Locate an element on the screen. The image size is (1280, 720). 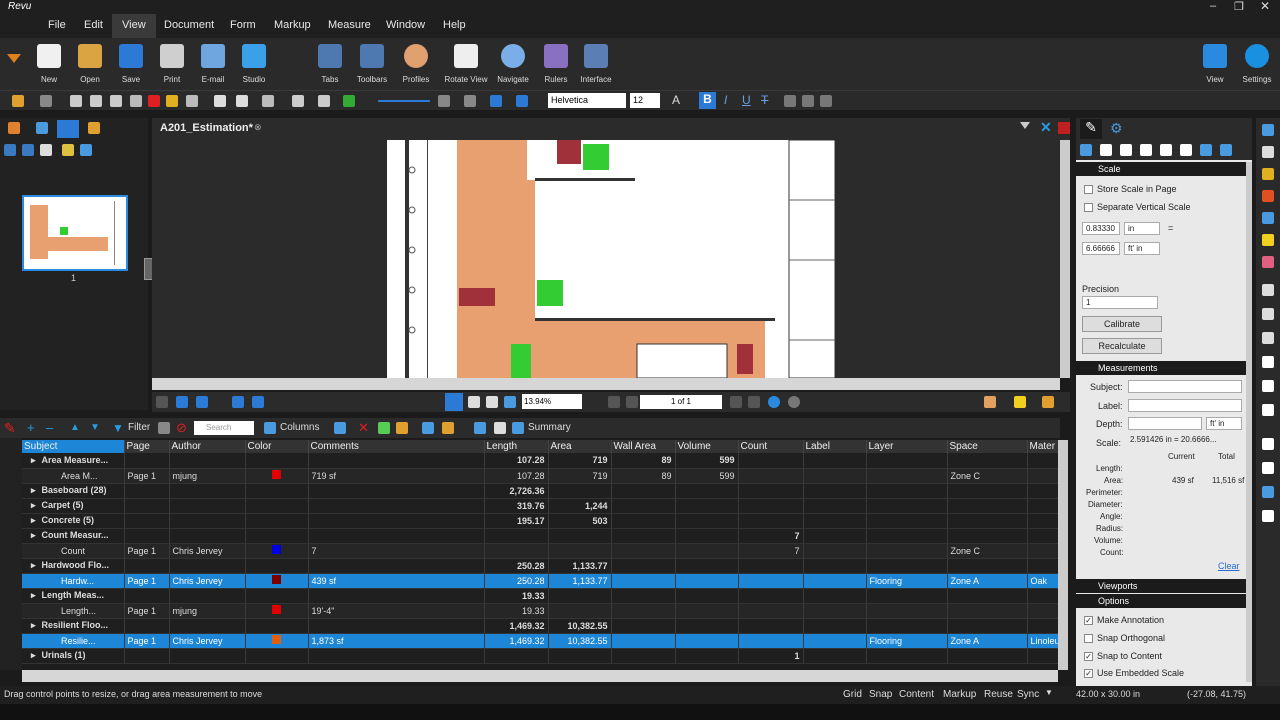
filter-button: Filter is located at coordinates (139, 427).